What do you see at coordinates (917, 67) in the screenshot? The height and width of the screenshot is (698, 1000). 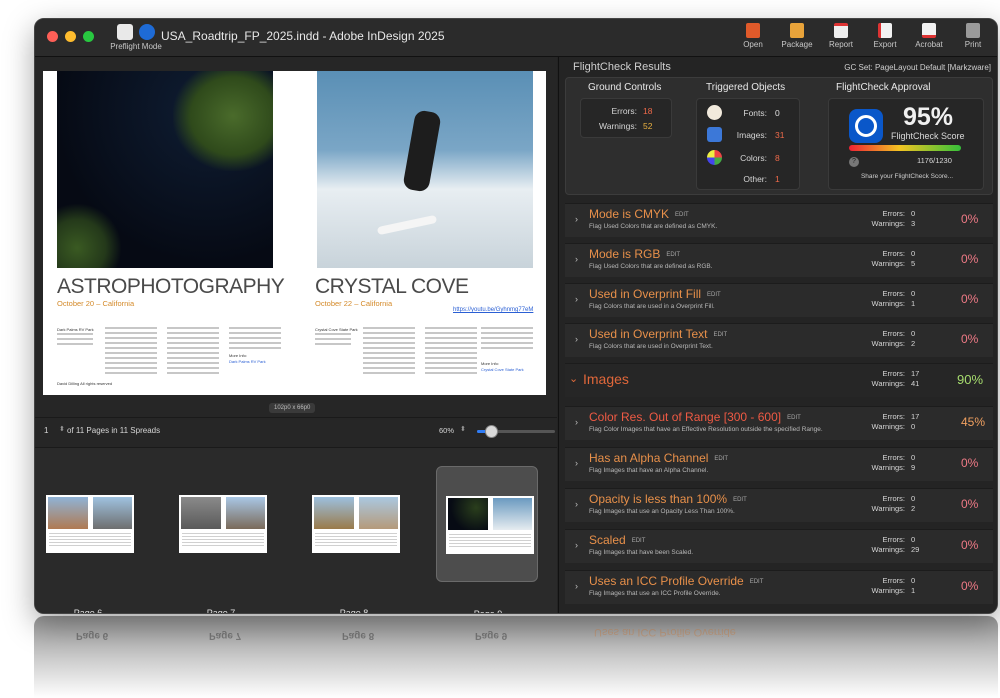 I see `gc-set-label: GC Set: PageLayout Default [Markzware]` at bounding box center [917, 67].